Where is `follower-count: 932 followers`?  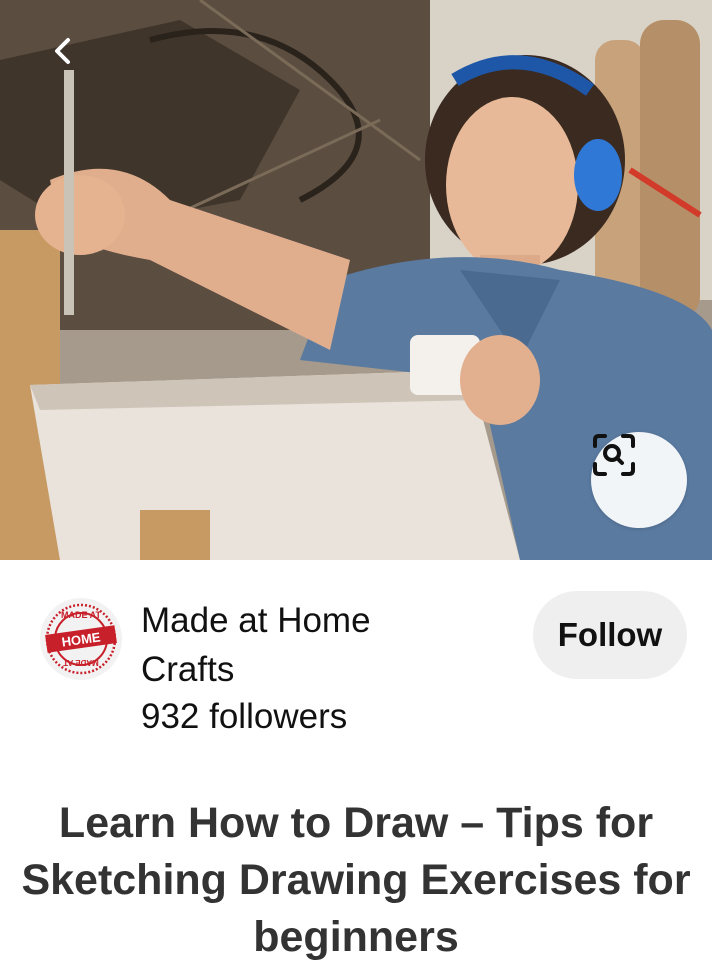
follower-count: 932 followers is located at coordinates (244, 716).